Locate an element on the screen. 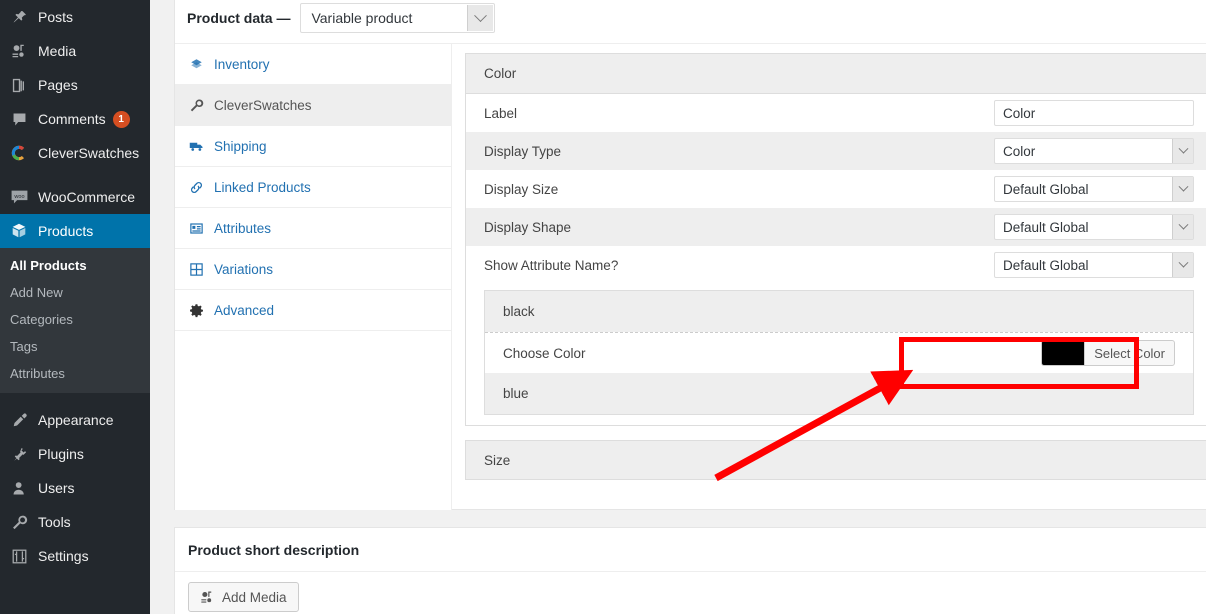 This screenshot has width=1206, height=614. field-label: Display Type is located at coordinates (523, 151).